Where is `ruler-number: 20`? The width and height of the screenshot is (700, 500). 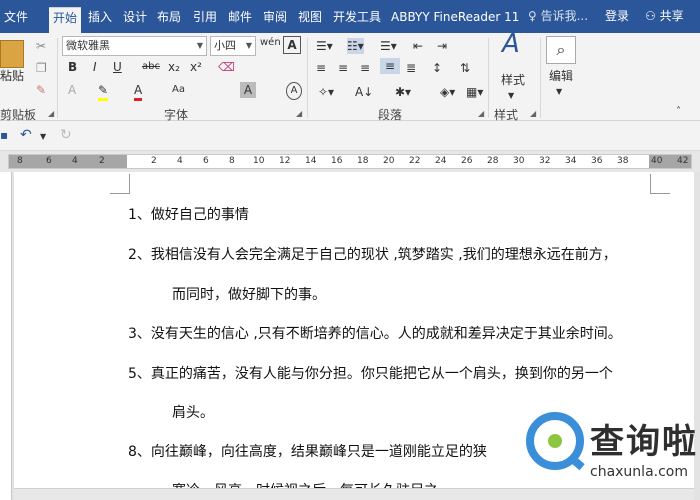
ruler-number: 20 is located at coordinates (389, 161).